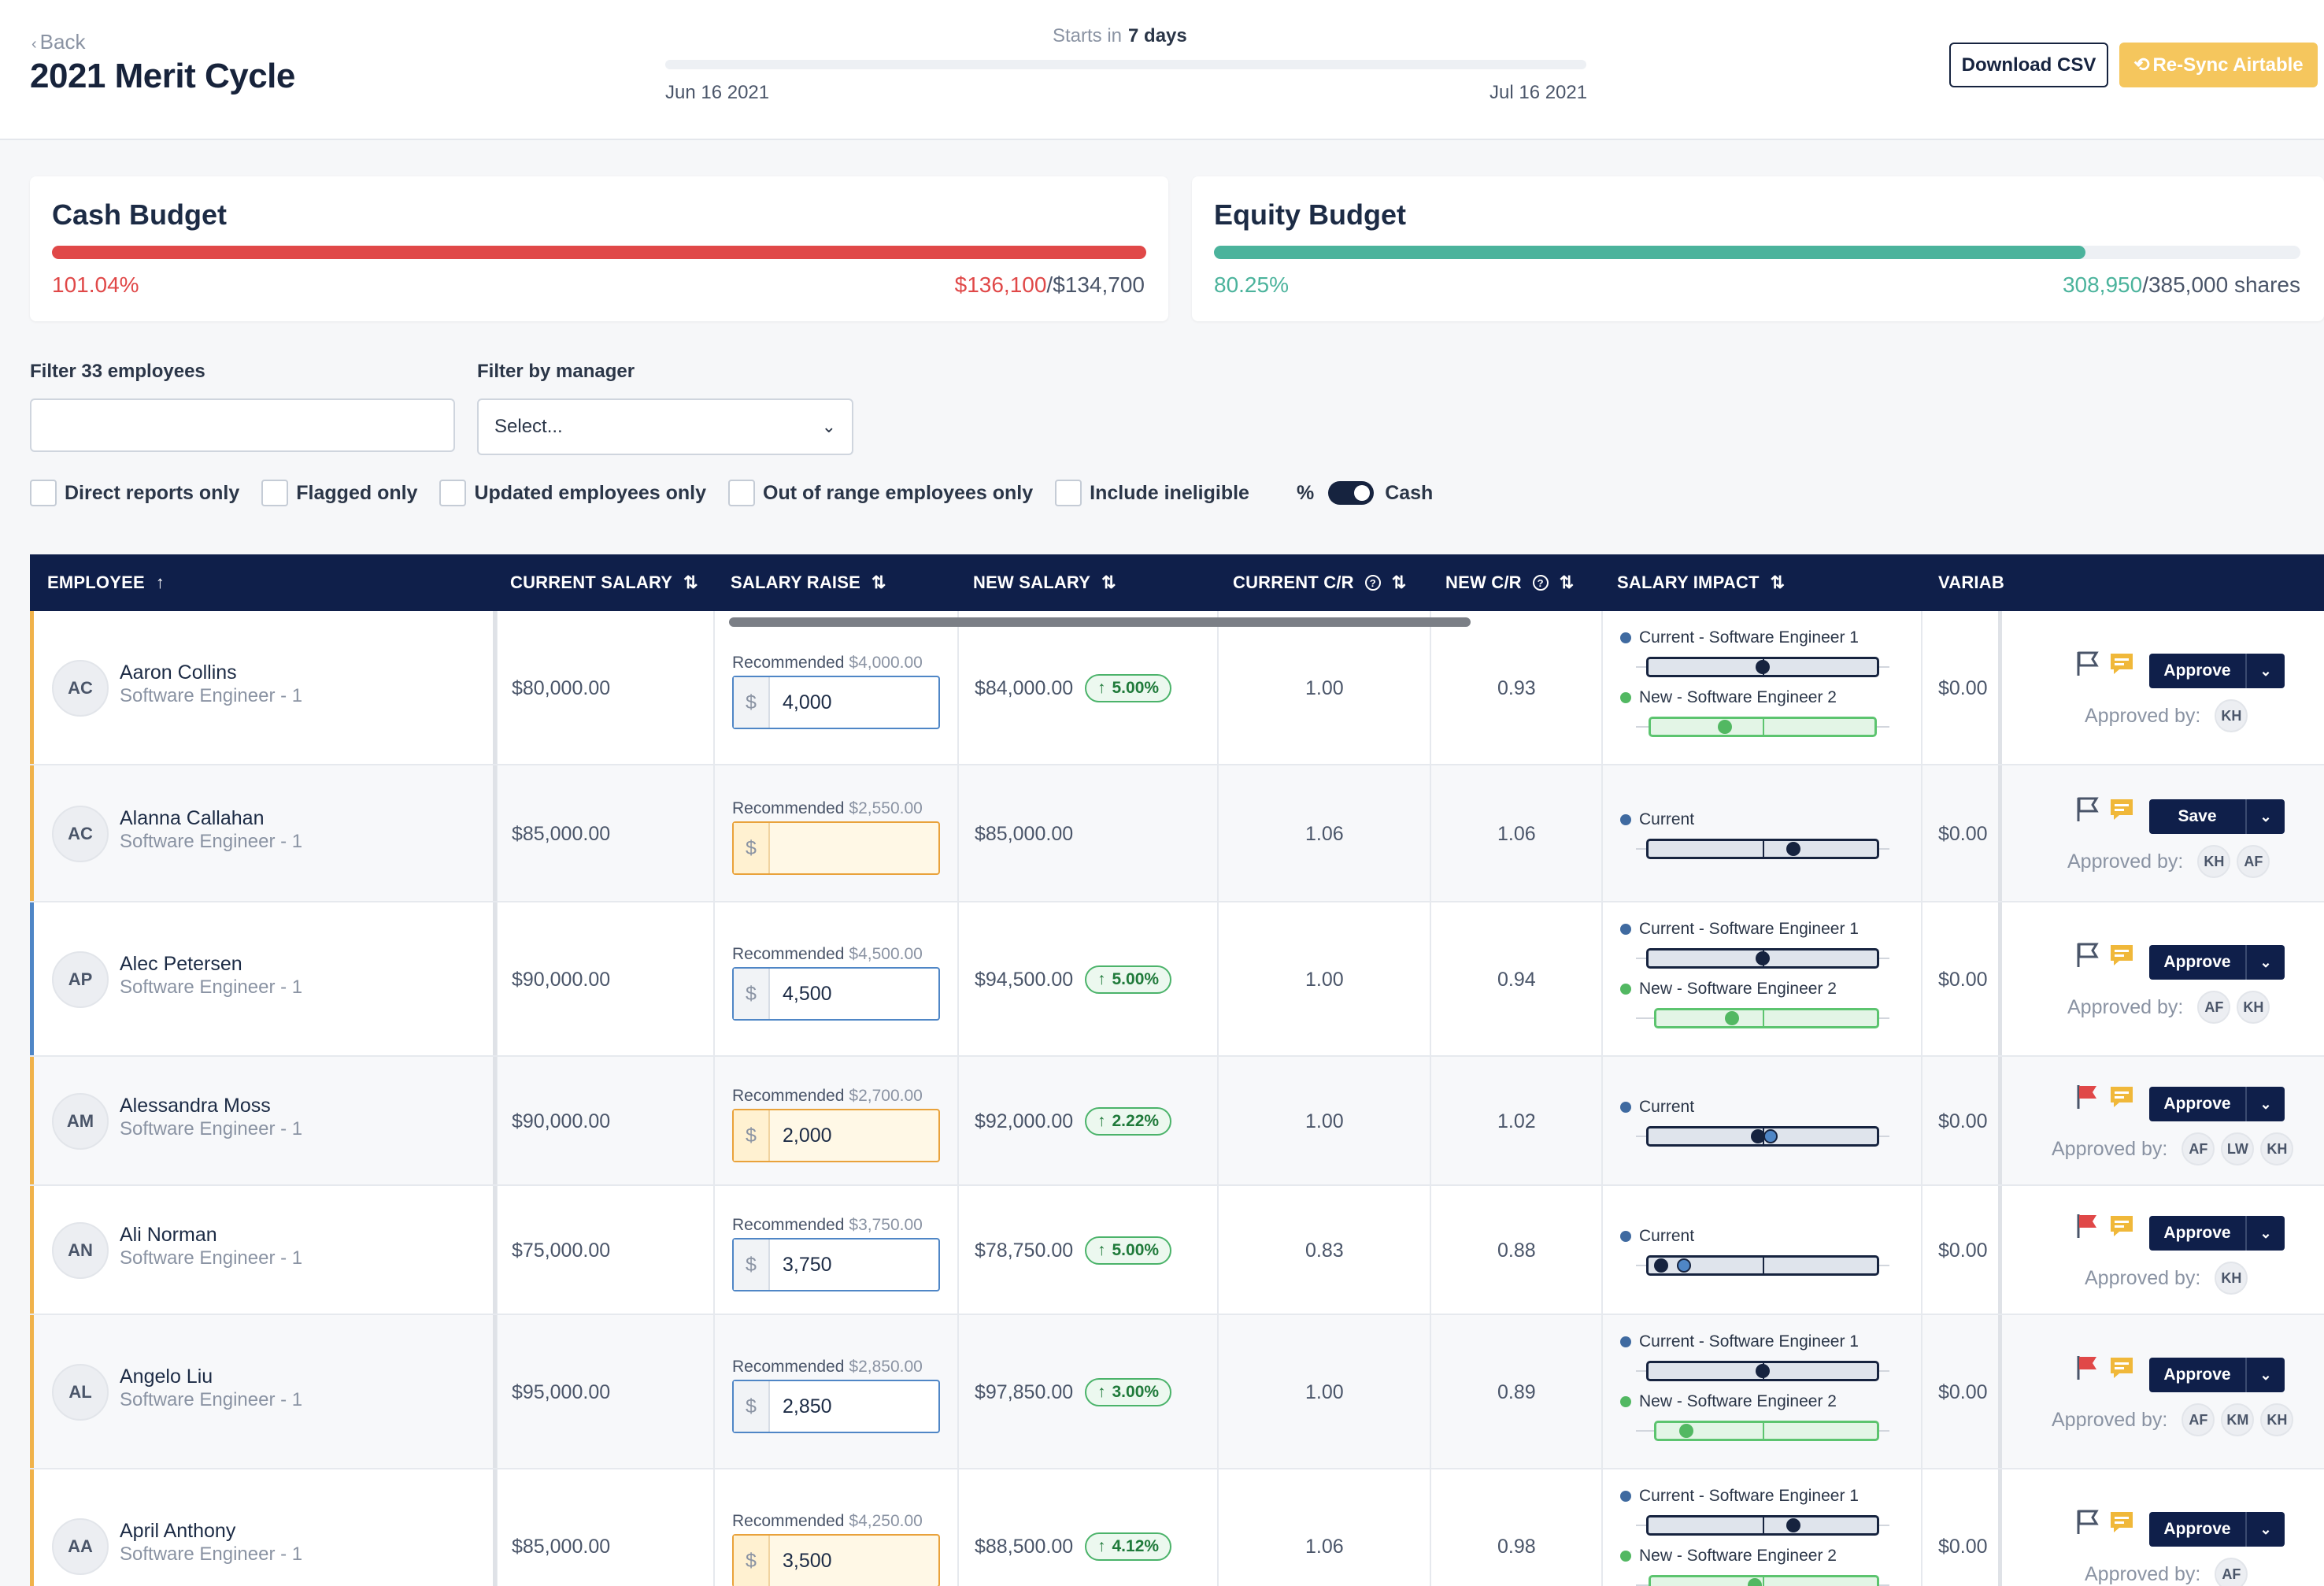  I want to click on new-salary: $84,000.00, so click(1024, 688).